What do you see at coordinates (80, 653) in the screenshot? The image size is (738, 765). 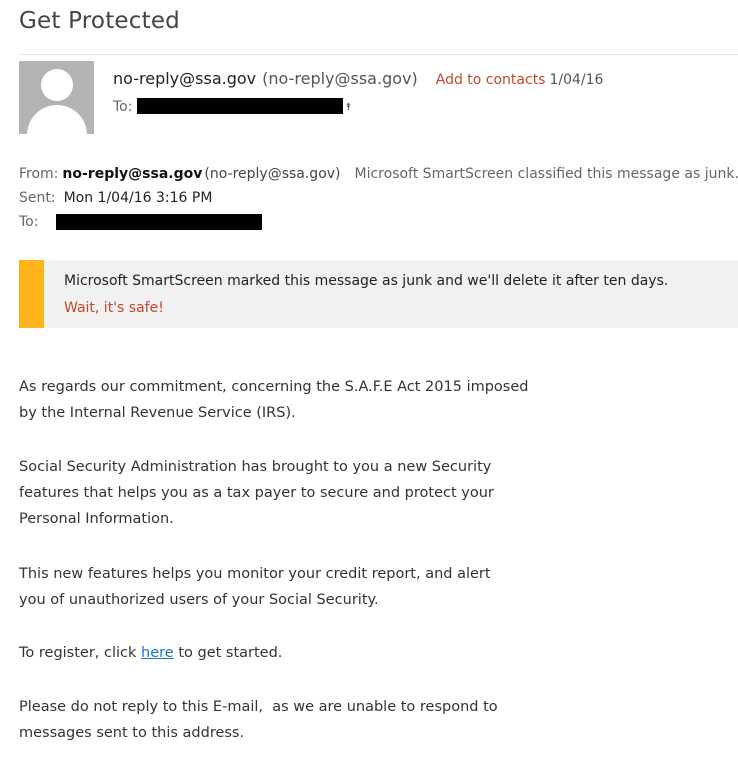 I see `register-prefix: To register, click` at bounding box center [80, 653].